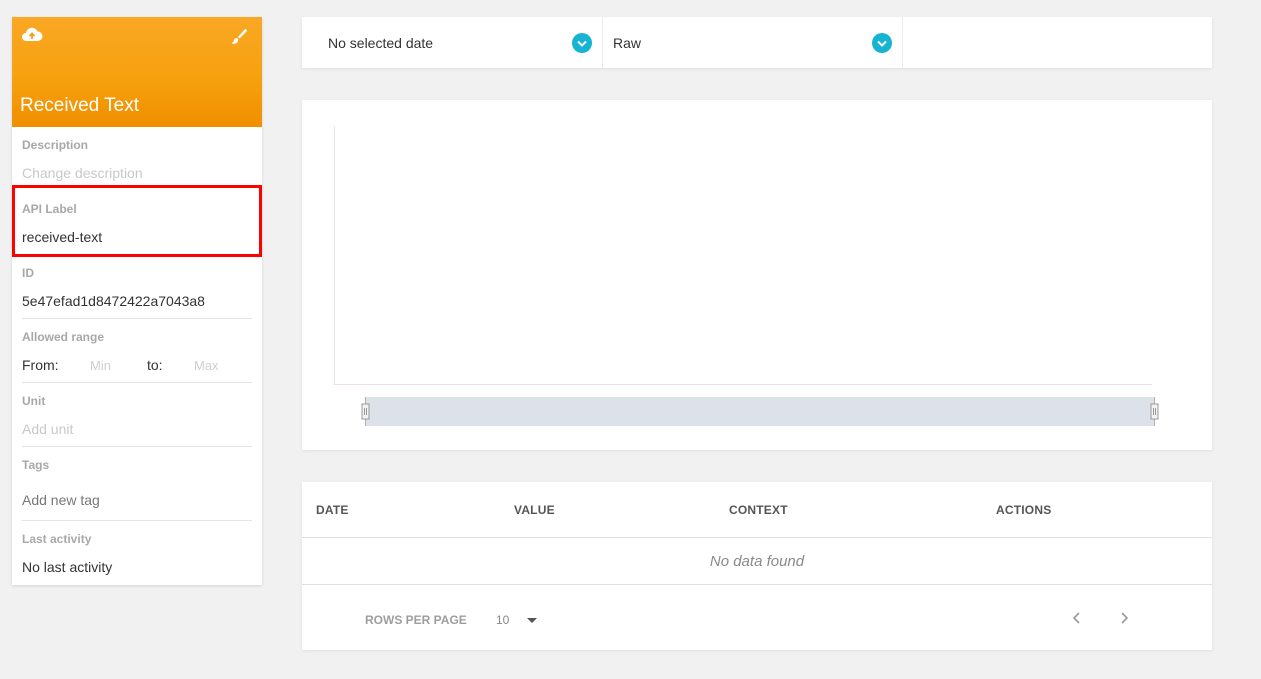  What do you see at coordinates (416, 620) in the screenshot?
I see `rows-per-page-label: ROWS PER PAGE` at bounding box center [416, 620].